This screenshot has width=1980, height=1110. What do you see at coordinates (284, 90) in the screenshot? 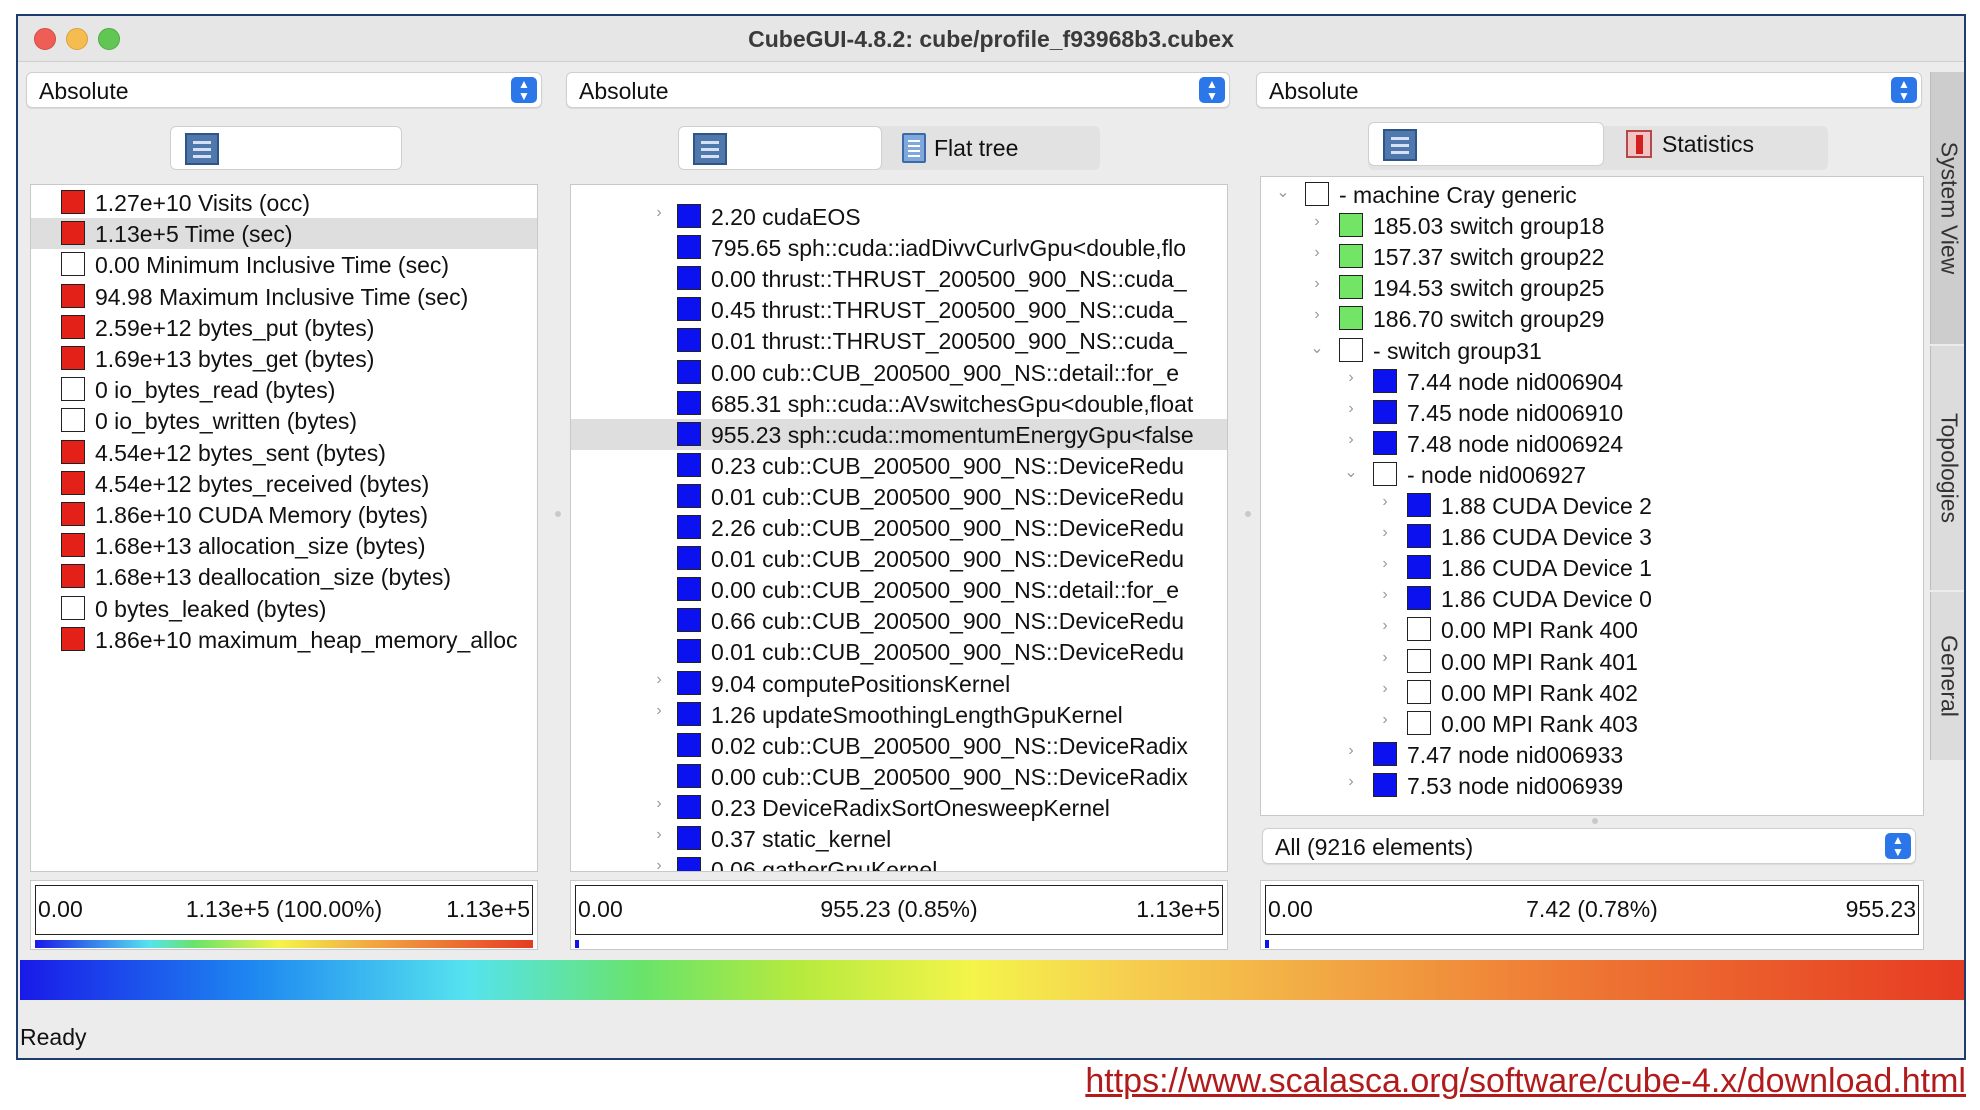
I see `metric-value-mode-select: Absolute ▲ ▼` at bounding box center [284, 90].